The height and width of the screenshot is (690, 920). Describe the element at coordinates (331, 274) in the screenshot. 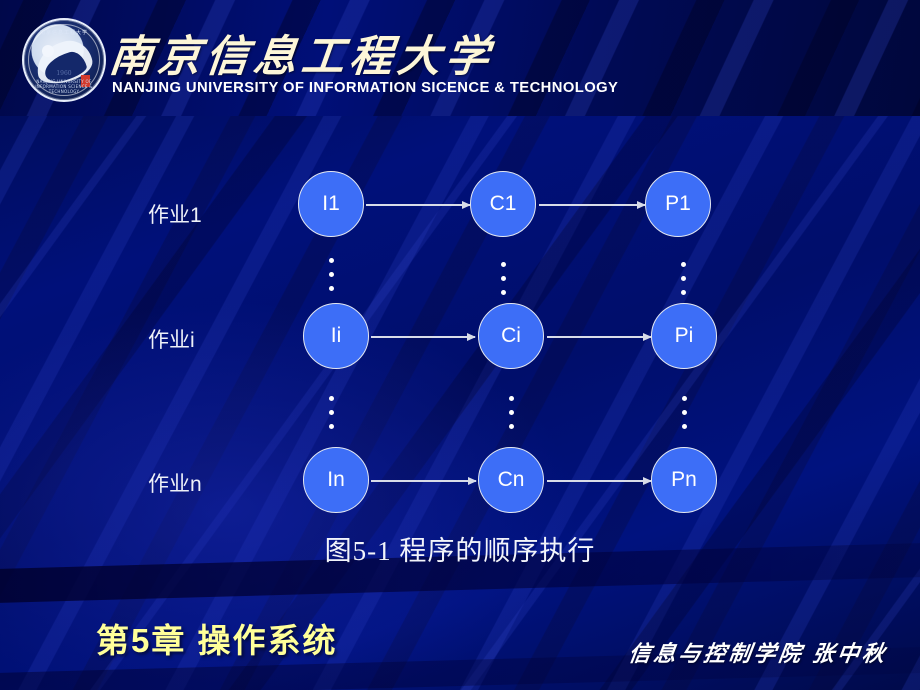

I see `ellipsis-column-i-upper` at that location.